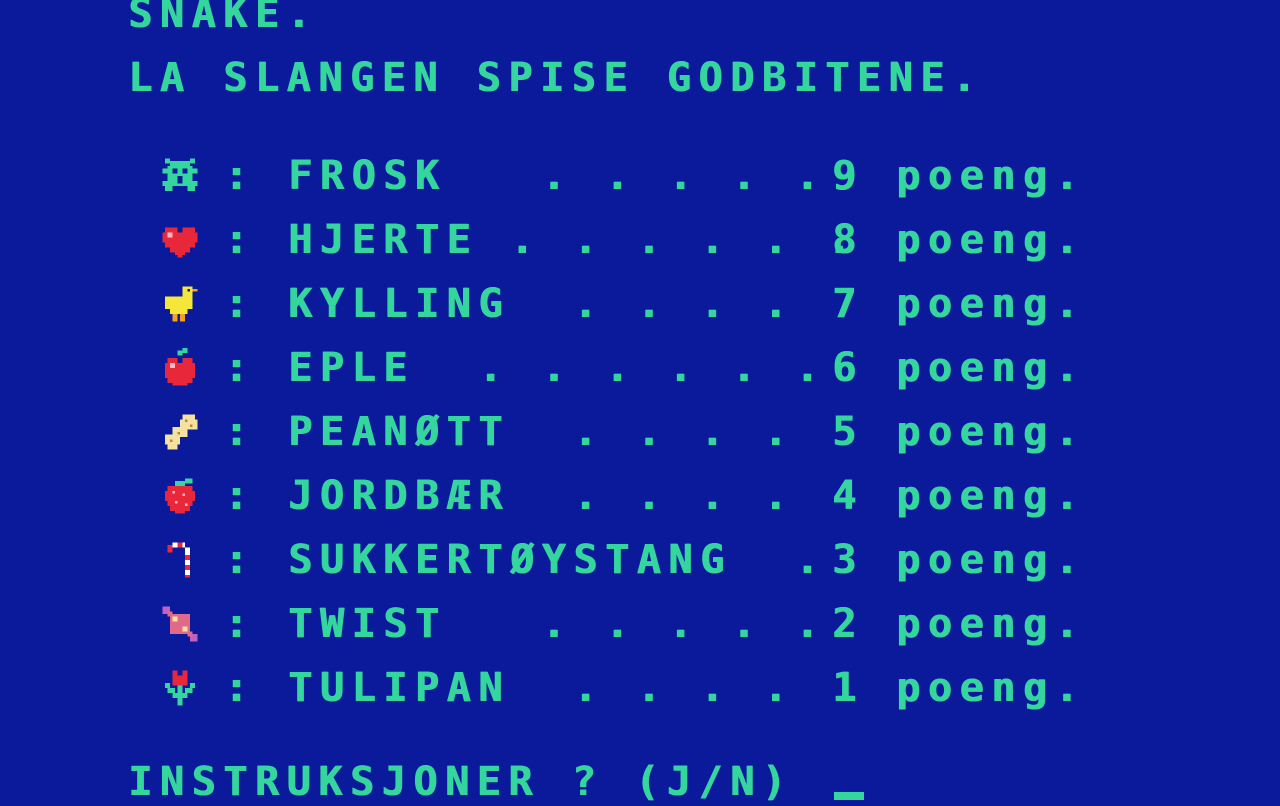 The width and height of the screenshot is (1280, 806). What do you see at coordinates (180, 560) in the screenshot?
I see `candy-cane-icon` at bounding box center [180, 560].